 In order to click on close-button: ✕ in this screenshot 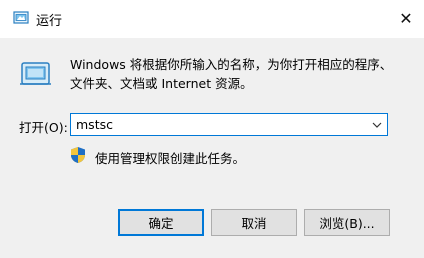, I will do `click(406, 18)`.